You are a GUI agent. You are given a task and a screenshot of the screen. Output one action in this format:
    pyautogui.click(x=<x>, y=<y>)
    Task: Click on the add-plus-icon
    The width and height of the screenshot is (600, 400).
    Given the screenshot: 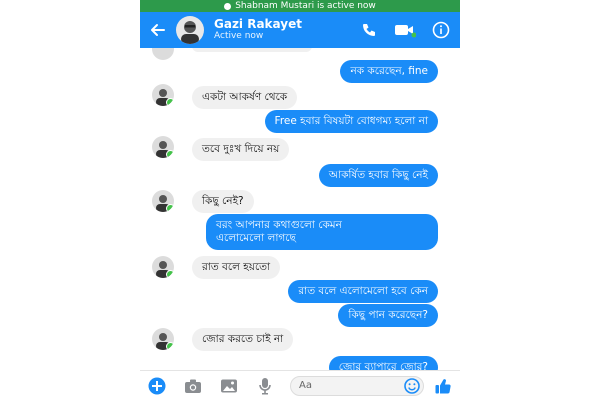 What is the action you would take?
    pyautogui.click(x=157, y=386)
    